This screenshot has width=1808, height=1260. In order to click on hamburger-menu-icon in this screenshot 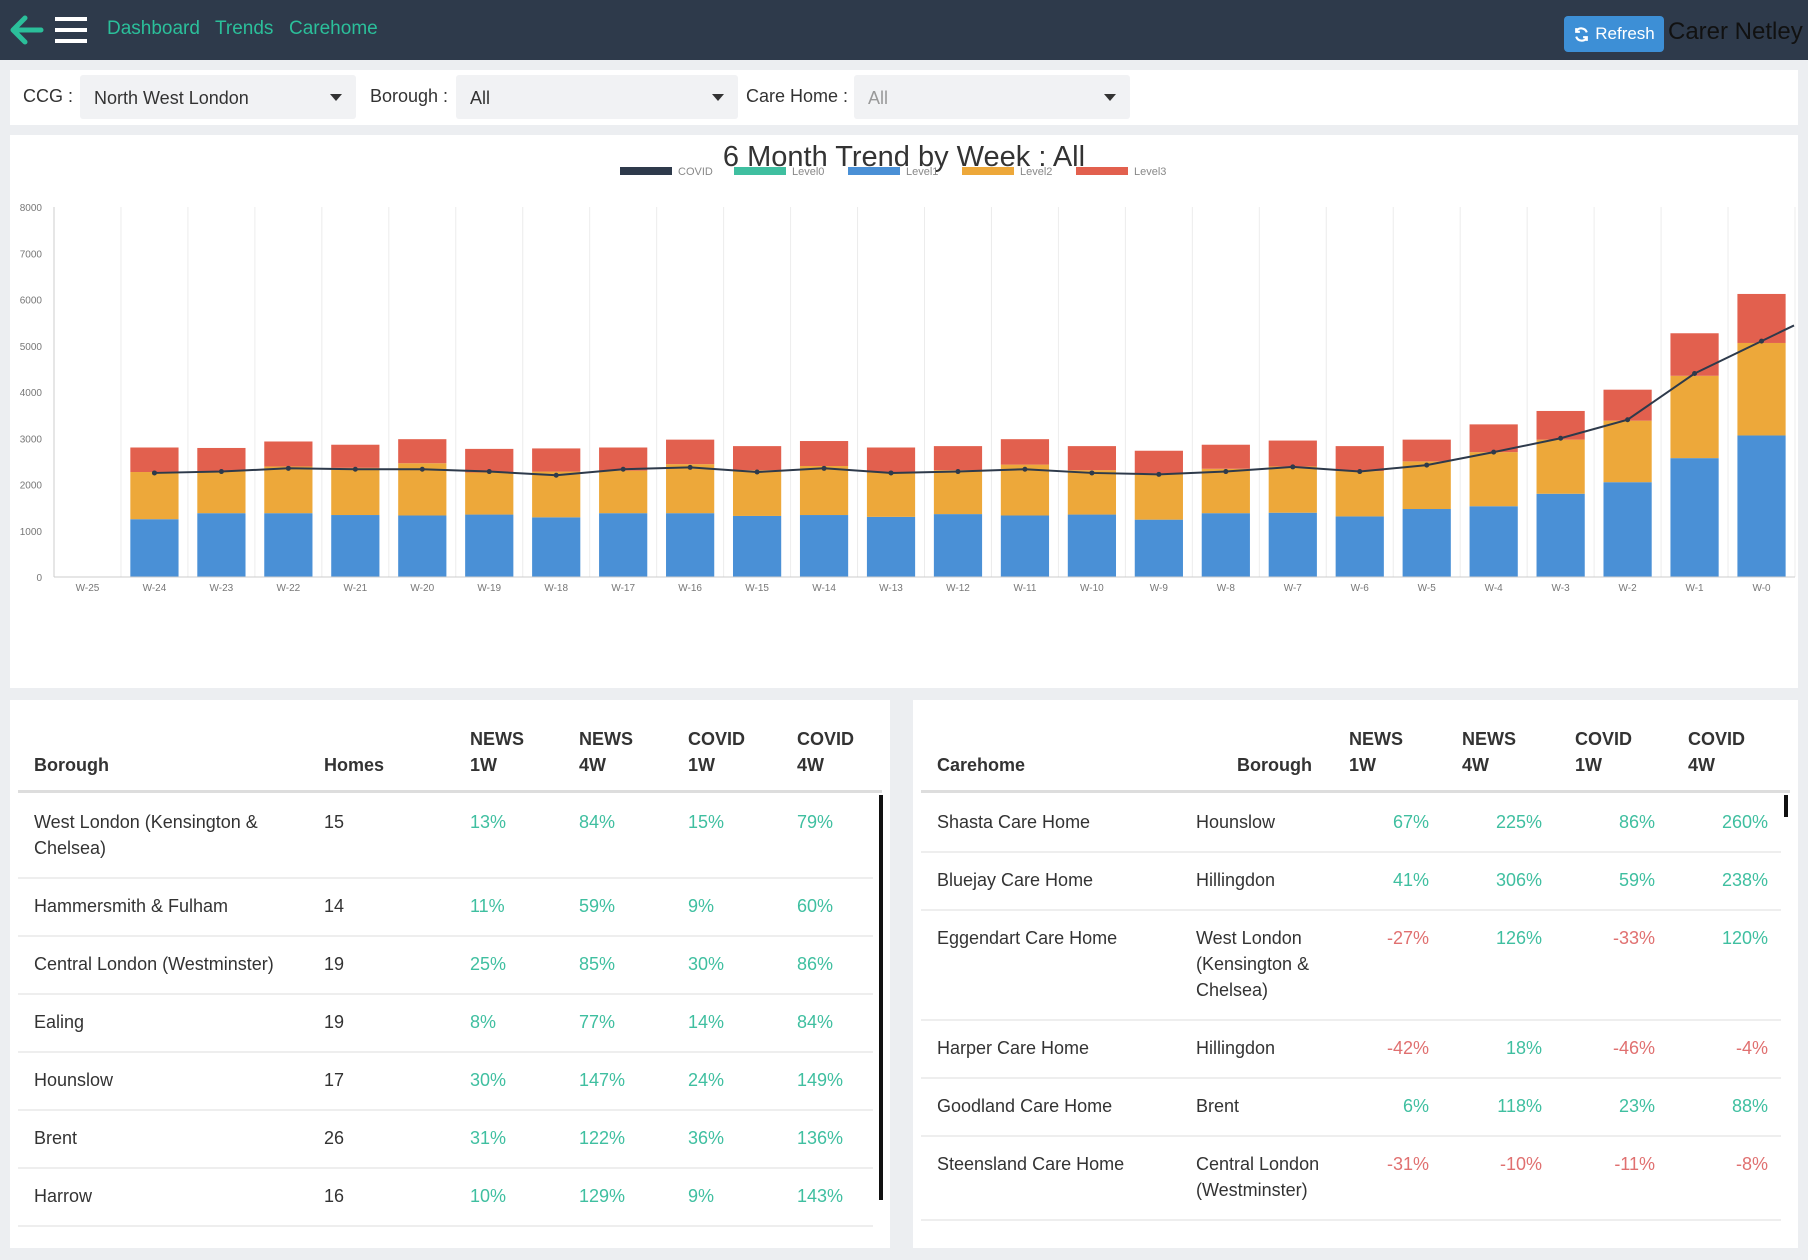, I will do `click(71, 30)`.